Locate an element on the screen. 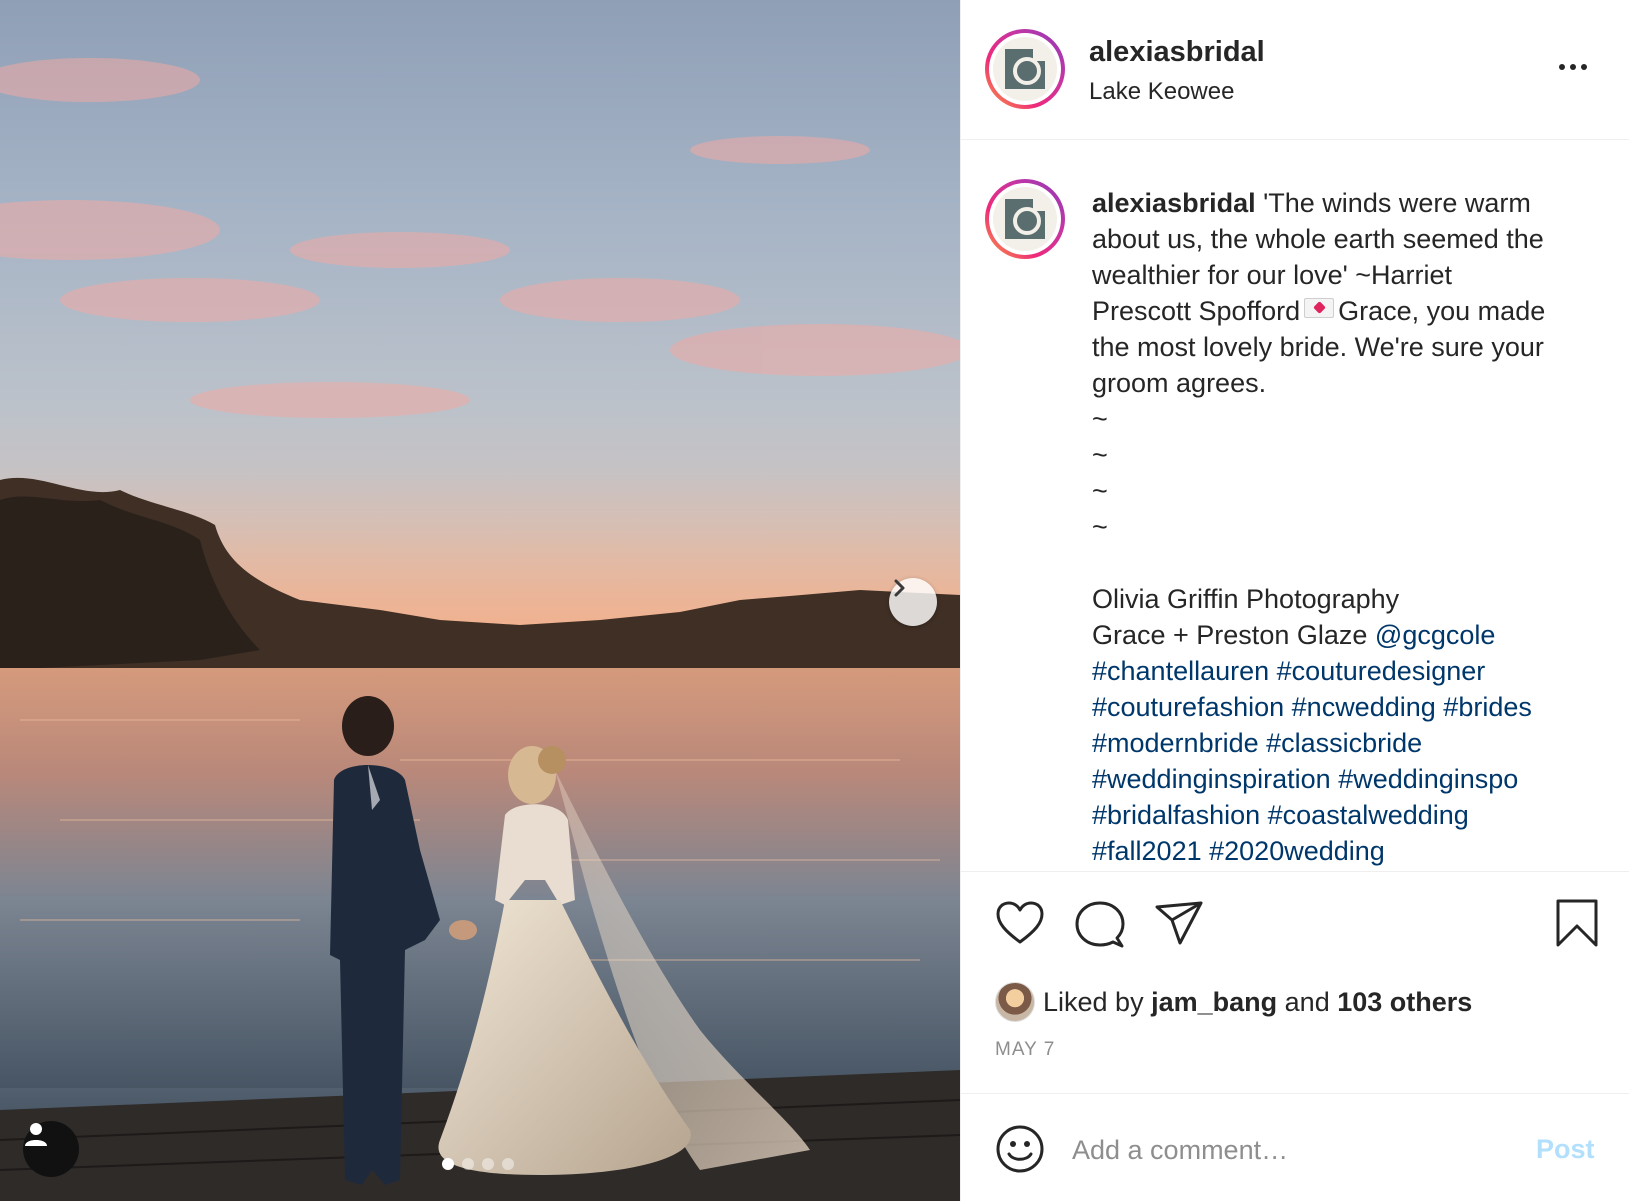  hashtag-line: #couturefashion #ncwedding #brides is located at coordinates (1342, 707).